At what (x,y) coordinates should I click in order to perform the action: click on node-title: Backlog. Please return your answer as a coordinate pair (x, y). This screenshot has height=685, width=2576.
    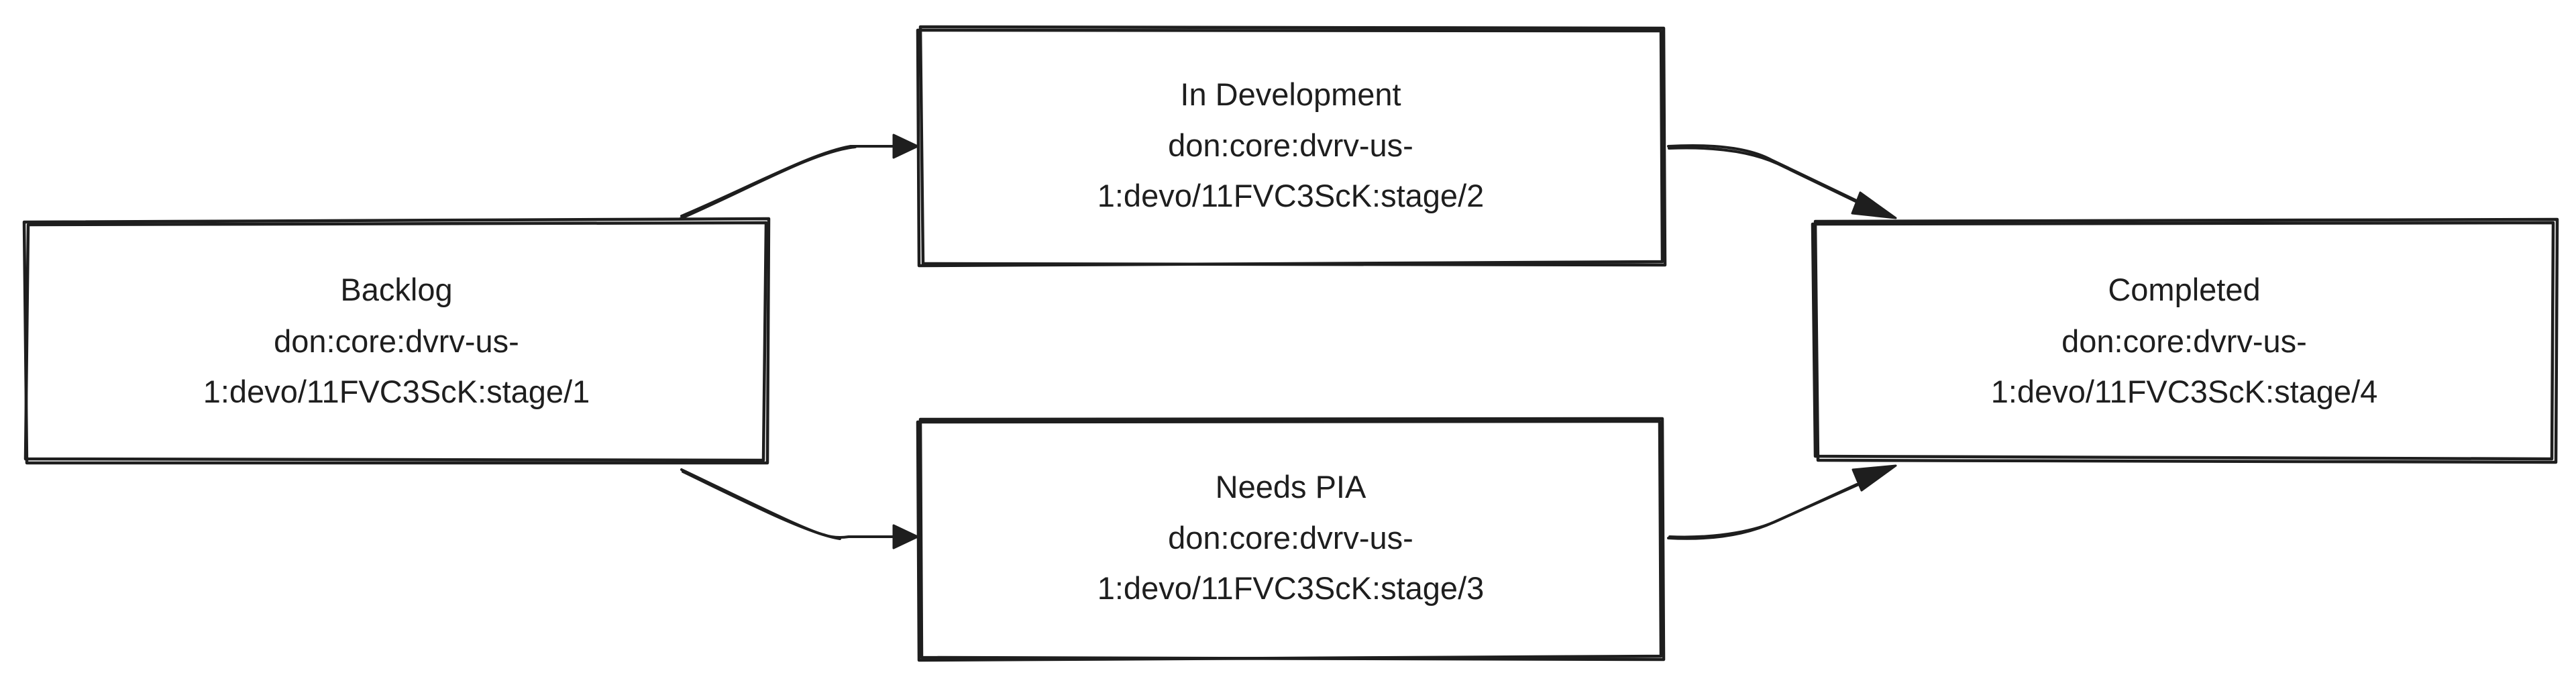
    Looking at the image, I should click on (396, 289).